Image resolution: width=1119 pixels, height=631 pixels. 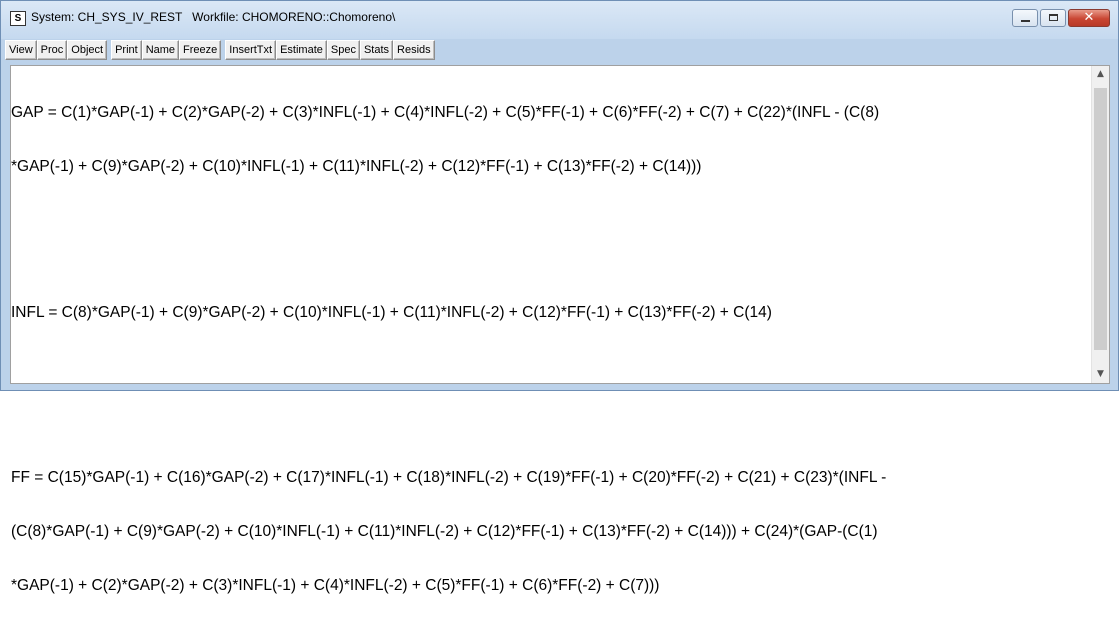 I want to click on scrollbar-thumb, so click(x=1100, y=219).